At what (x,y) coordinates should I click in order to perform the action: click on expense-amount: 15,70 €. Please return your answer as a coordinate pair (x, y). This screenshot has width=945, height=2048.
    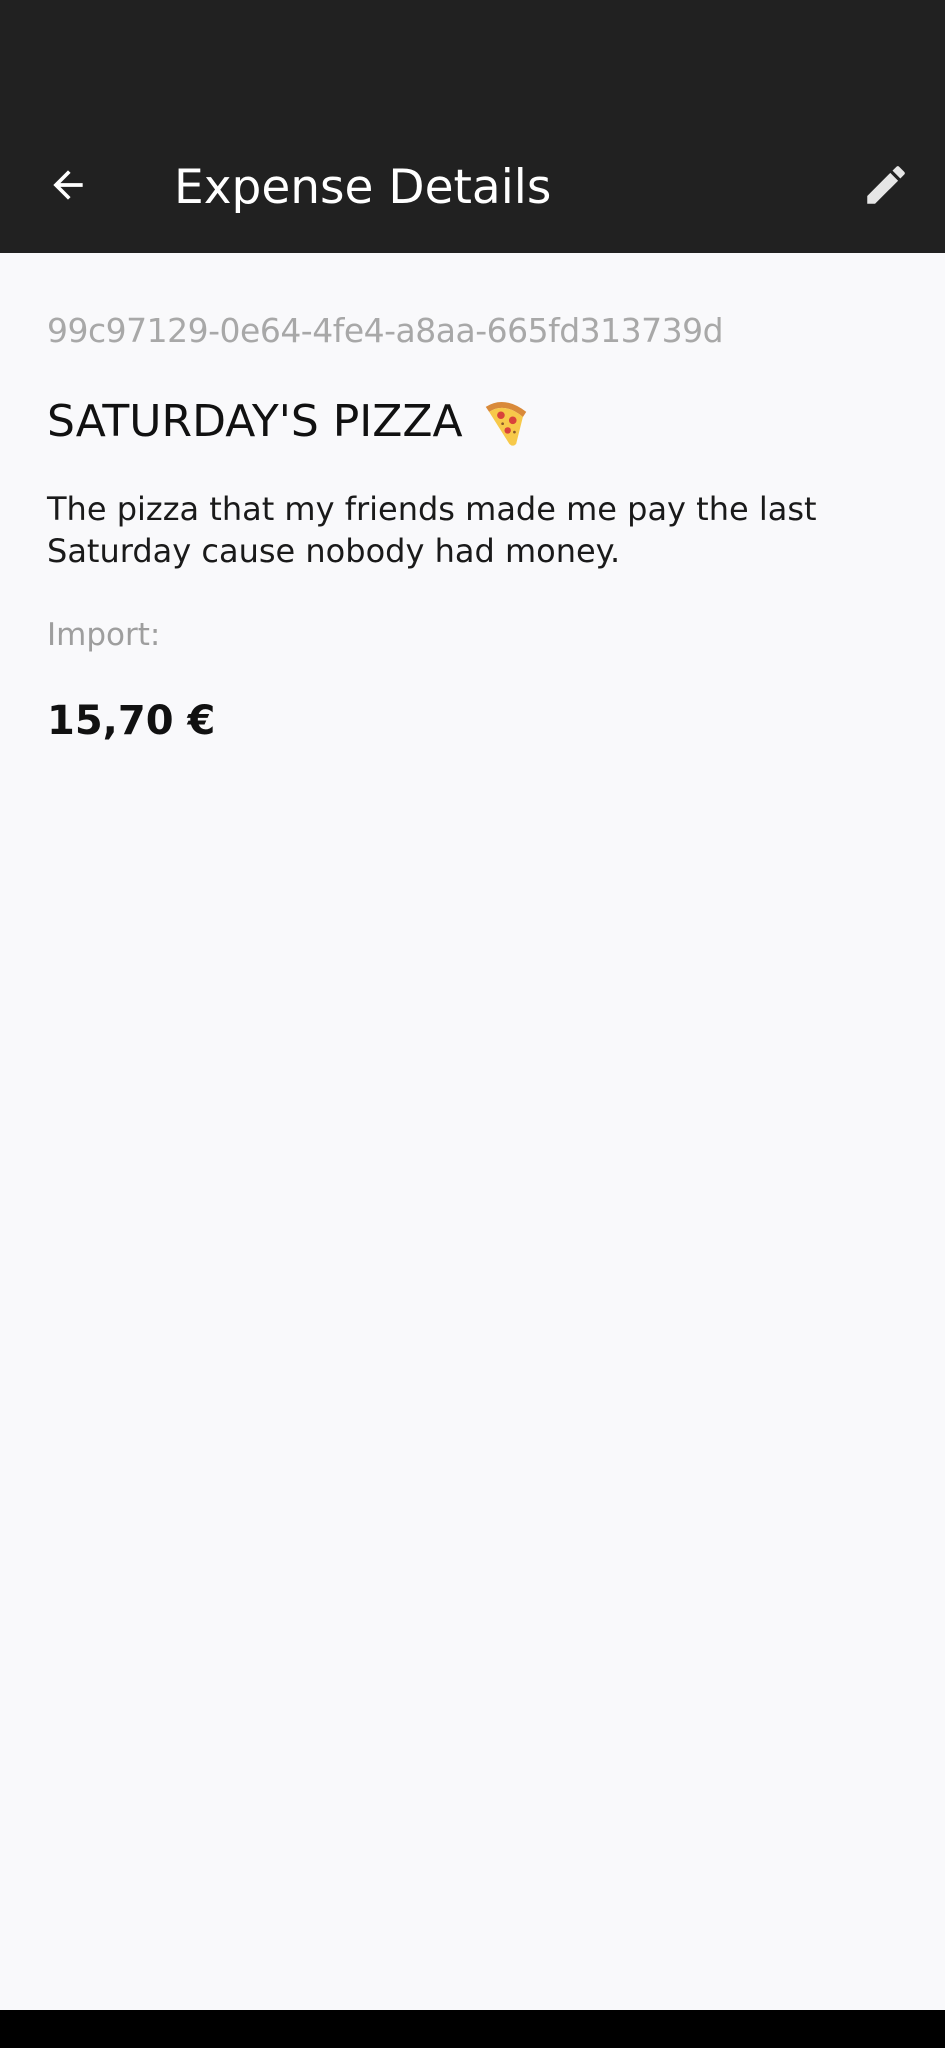
    Looking at the image, I should click on (131, 721).